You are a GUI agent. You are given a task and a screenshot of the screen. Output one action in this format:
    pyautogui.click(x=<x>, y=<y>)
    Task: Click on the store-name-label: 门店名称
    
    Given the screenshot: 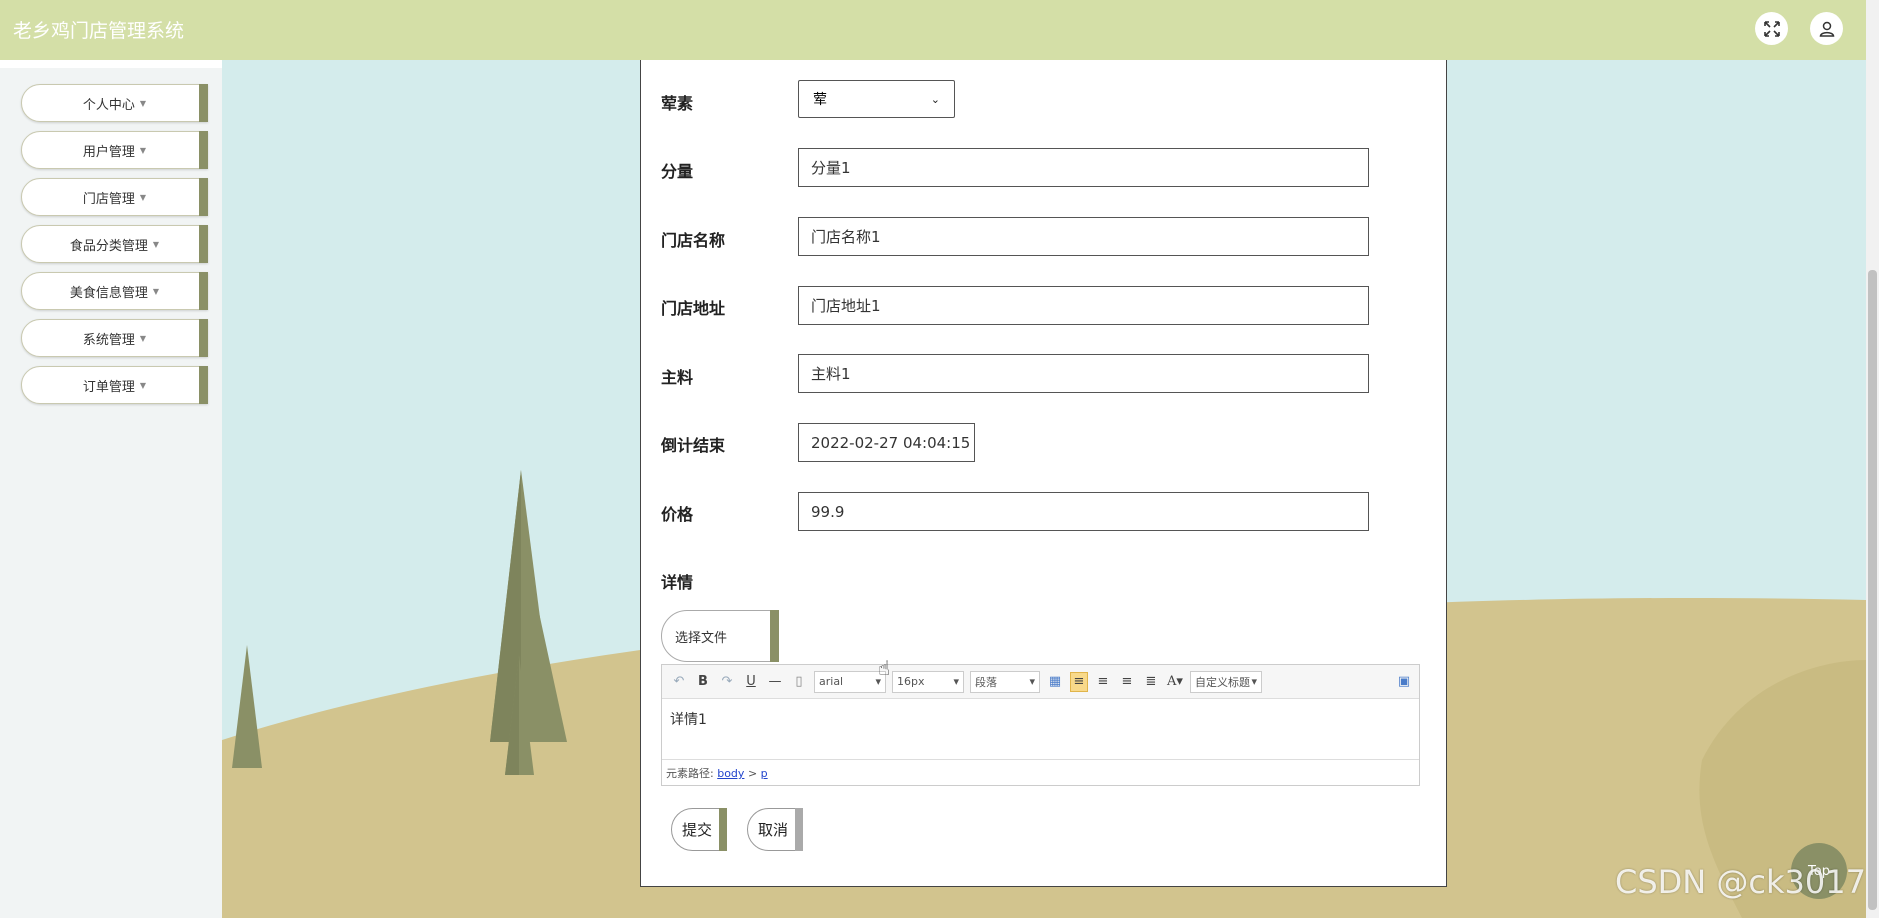 What is the action you would take?
    pyautogui.click(x=693, y=240)
    